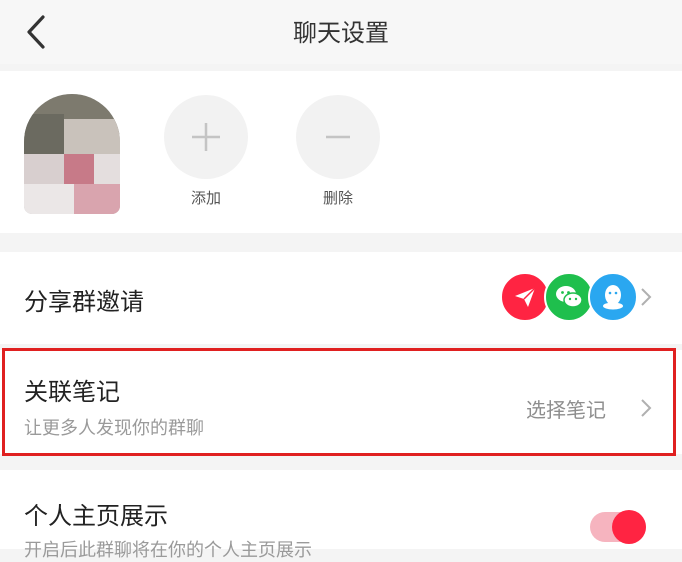 The width and height of the screenshot is (682, 562). I want to click on profile-display-subtitle: 开启后此群聊将在你的个人主页展示, so click(168, 550).